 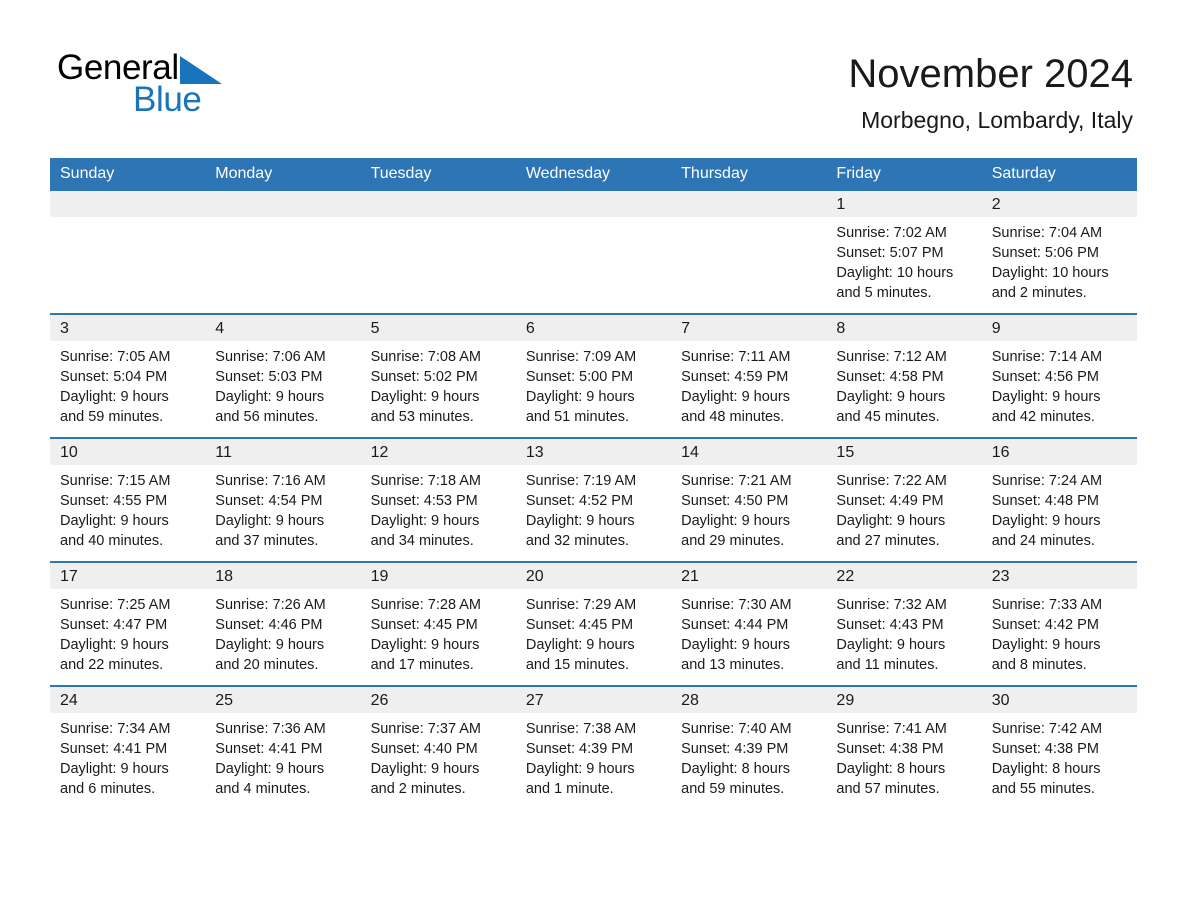 I want to click on sunrise-text: Sunrise: 7:41 AM, so click(x=891, y=729).